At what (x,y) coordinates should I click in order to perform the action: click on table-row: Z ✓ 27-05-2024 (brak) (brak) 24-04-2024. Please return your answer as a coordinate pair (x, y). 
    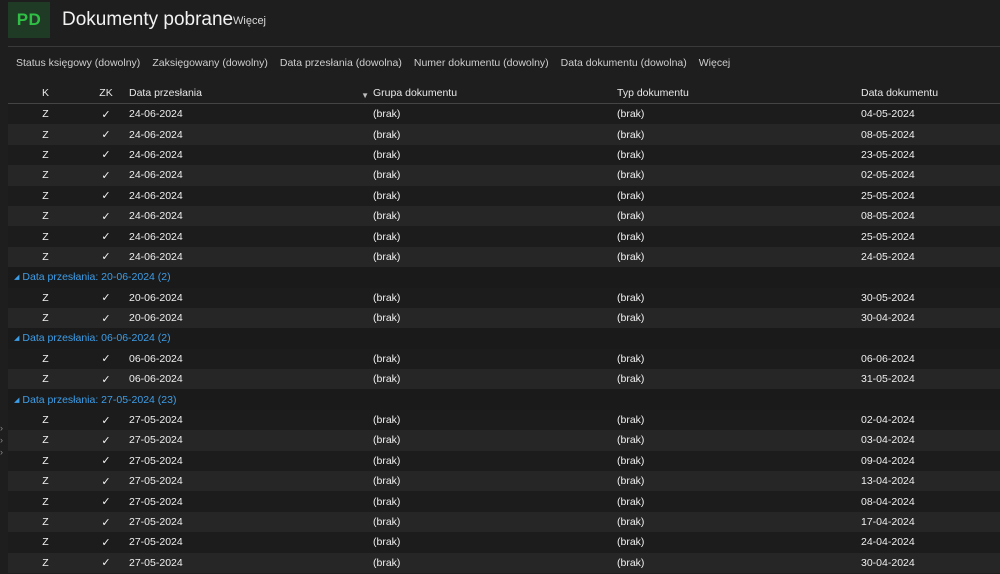
    Looking at the image, I should click on (504, 542).